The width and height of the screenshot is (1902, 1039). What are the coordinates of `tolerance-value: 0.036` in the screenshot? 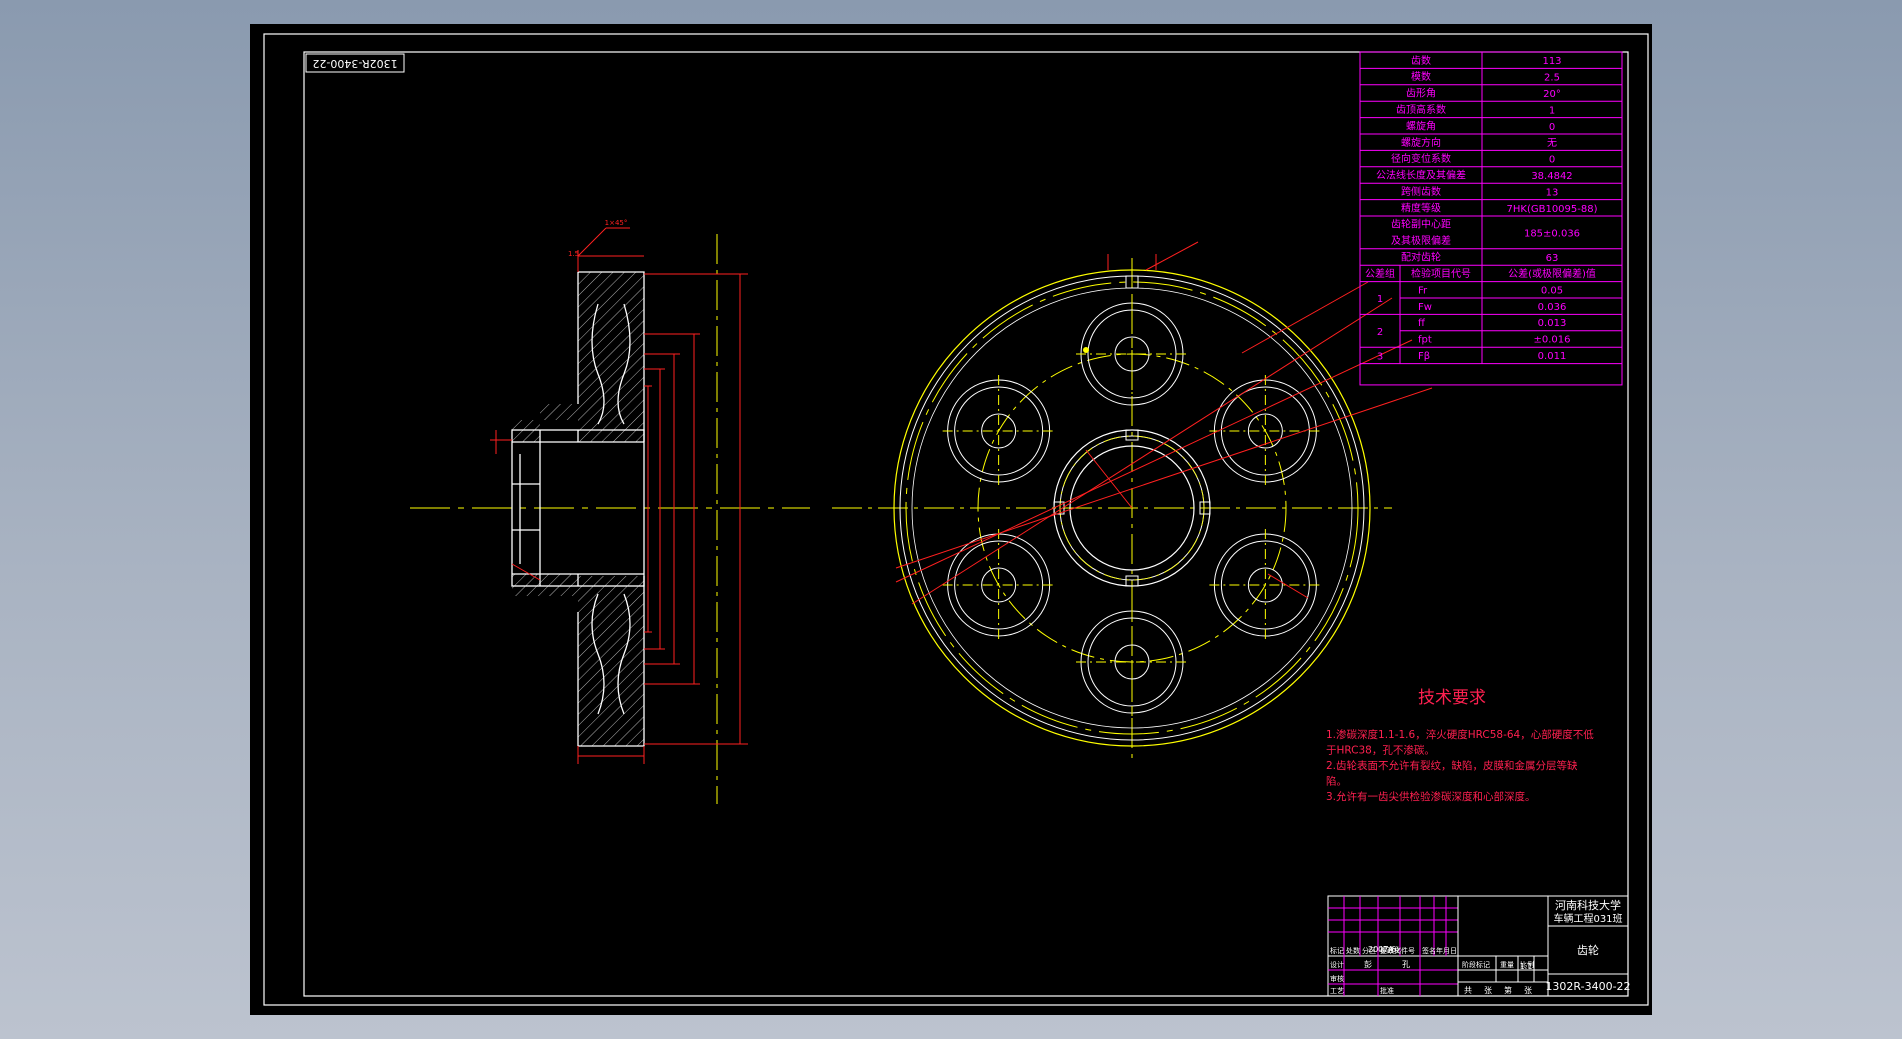 It's located at (1552, 307).